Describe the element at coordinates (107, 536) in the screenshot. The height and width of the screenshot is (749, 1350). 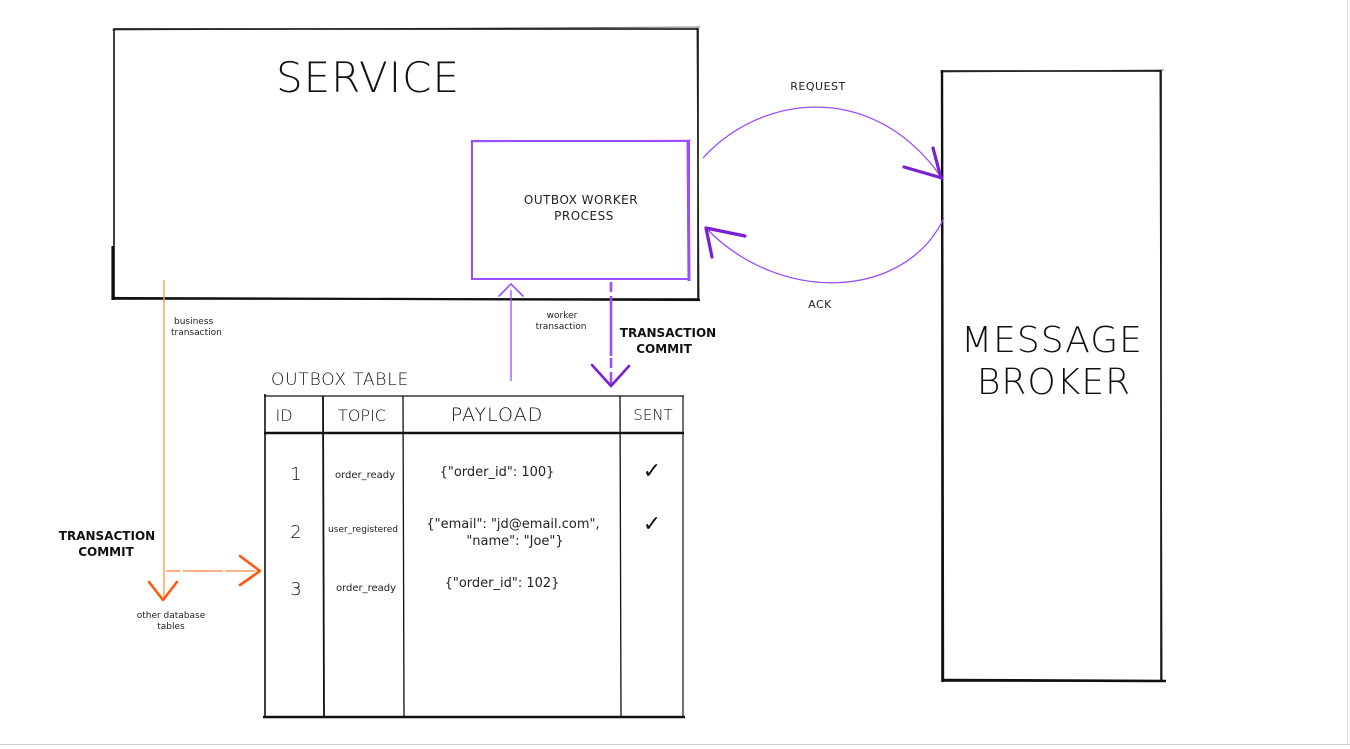
I see `tx-commit-left-line1: TRANSACTION` at that location.